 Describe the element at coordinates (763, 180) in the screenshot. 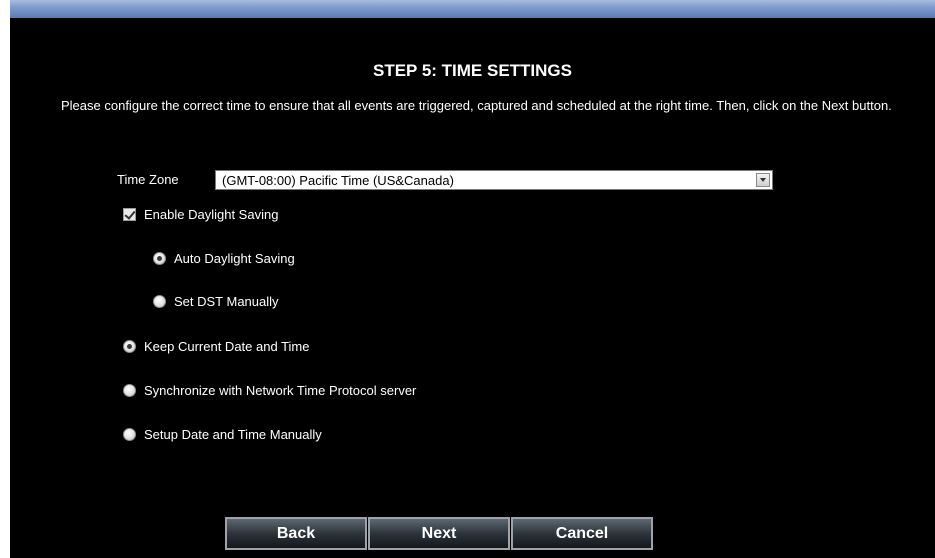

I see `chevron-down-icon` at that location.